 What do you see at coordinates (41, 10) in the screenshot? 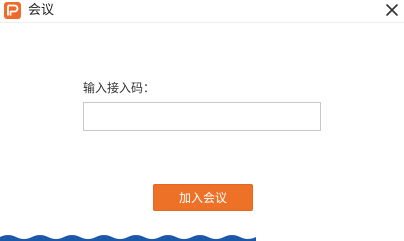
I see `window-title: 会议` at bounding box center [41, 10].